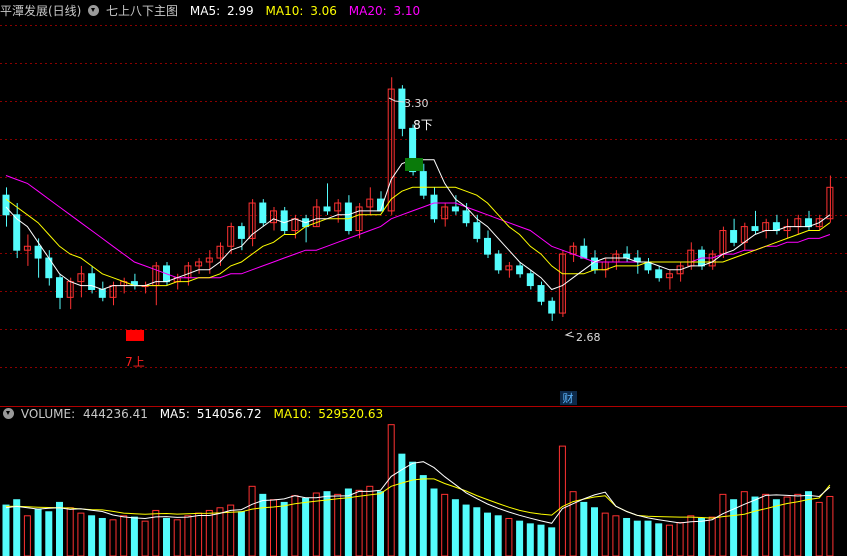  I want to click on volume-ma5-label: MA5:, so click(174, 414).